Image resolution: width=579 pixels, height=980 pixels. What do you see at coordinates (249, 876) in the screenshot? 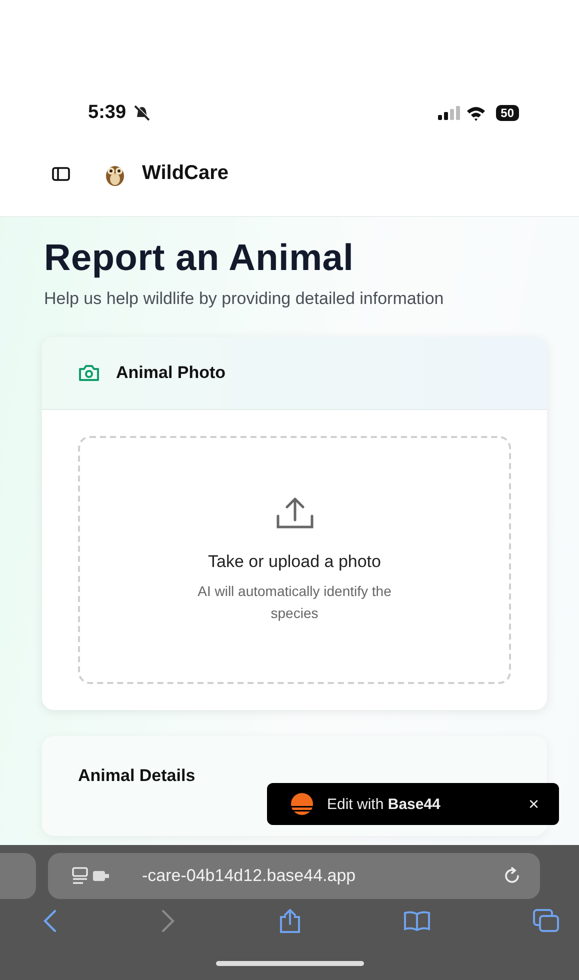
I see `url-text: -care-04b14d12.base44.app` at bounding box center [249, 876].